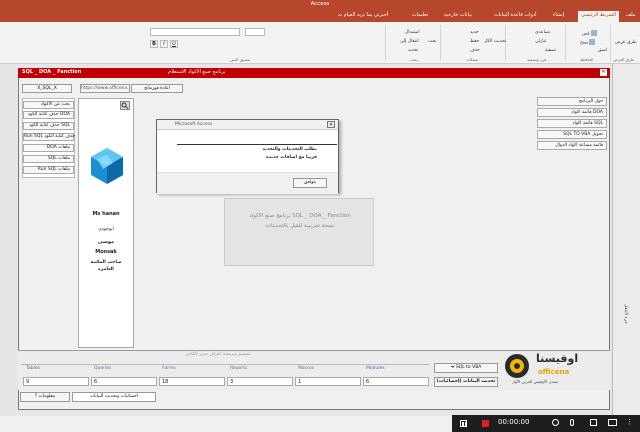 This screenshot has height=432, width=640. What do you see at coordinates (624, 59) in the screenshot?
I see `group-views-label: طرق العرض` at bounding box center [624, 59].